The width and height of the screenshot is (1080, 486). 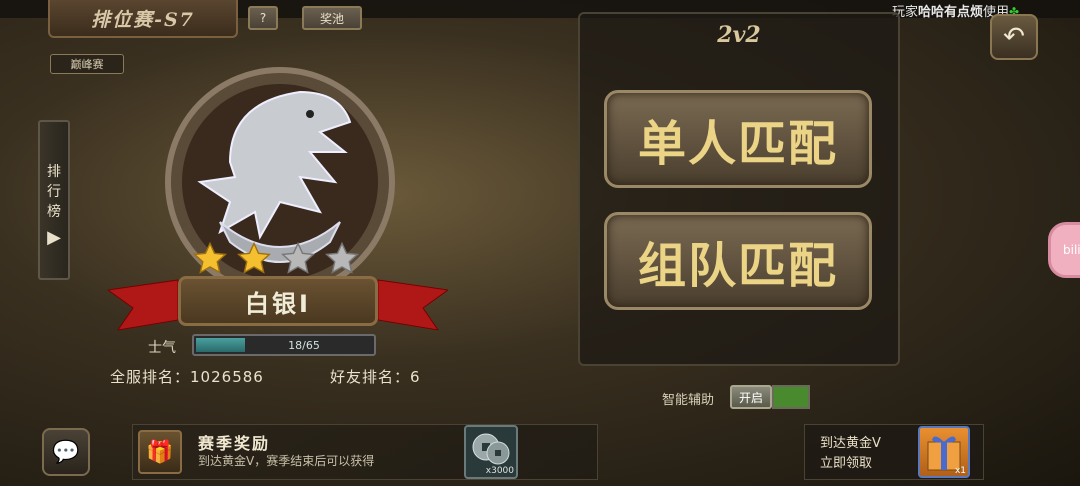 What do you see at coordinates (850, 454) in the screenshot?
I see `gold-reward-text: 到达黄金Ⅴ 立即领取` at bounding box center [850, 454].